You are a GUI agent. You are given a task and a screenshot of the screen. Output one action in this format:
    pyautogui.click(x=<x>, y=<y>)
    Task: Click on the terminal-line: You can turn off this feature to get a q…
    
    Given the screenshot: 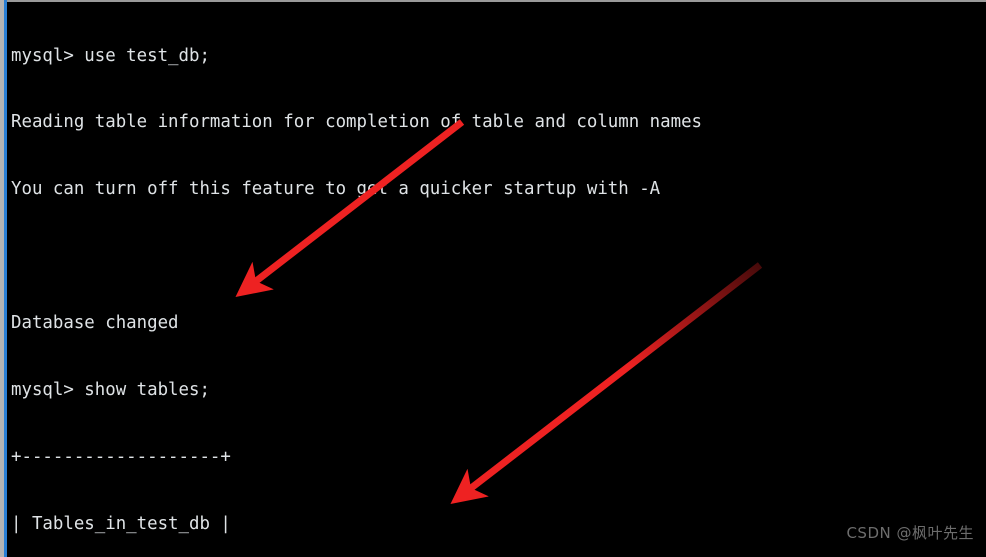 What is the action you would take?
    pyautogui.click(x=336, y=189)
    